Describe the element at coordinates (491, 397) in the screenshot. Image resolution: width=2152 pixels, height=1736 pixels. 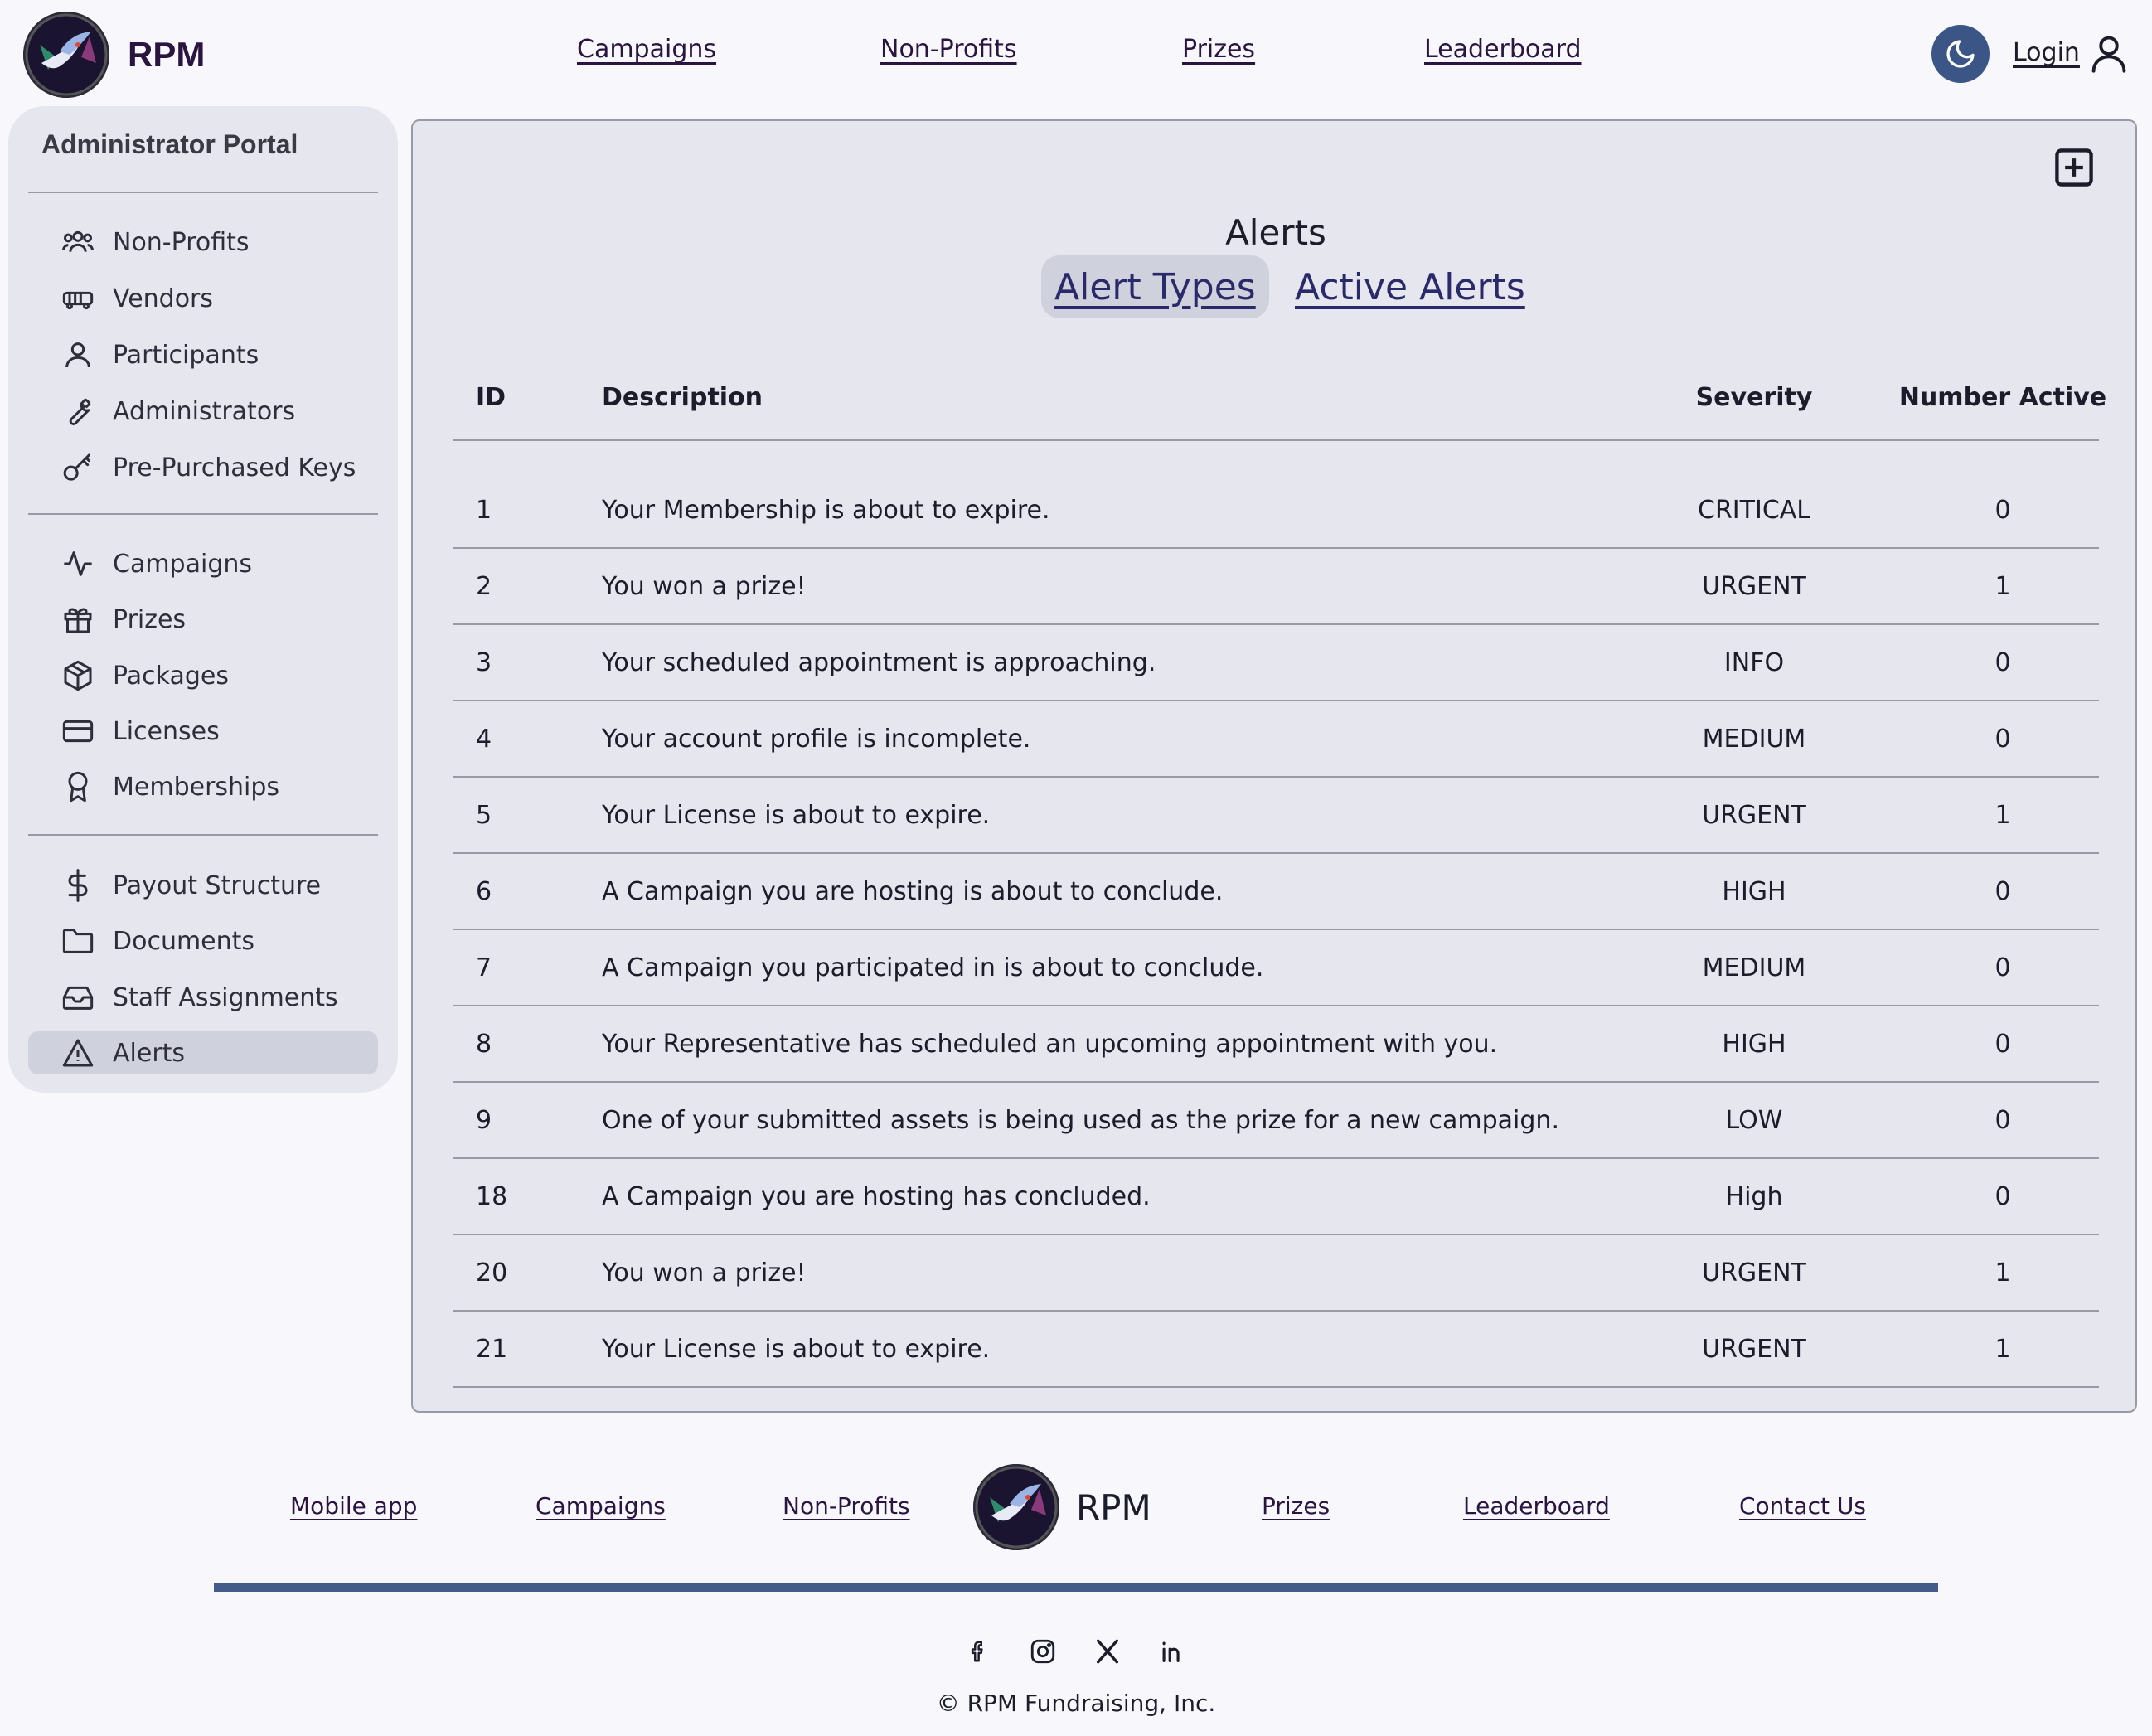
I see `header-id: ID` at that location.